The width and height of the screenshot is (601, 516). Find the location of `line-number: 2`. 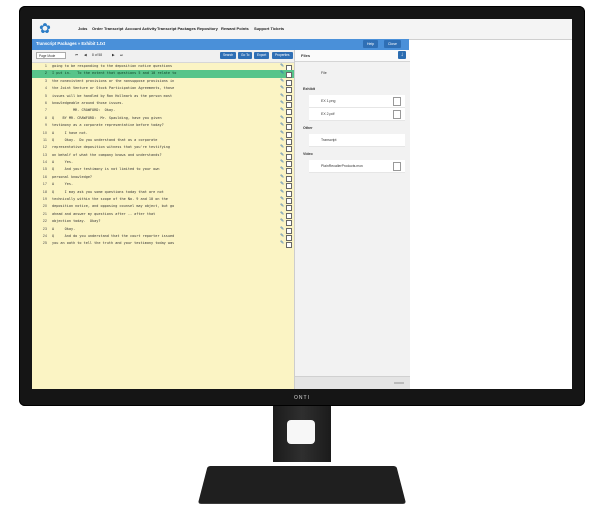

line-number: 2 is located at coordinates (45, 73).